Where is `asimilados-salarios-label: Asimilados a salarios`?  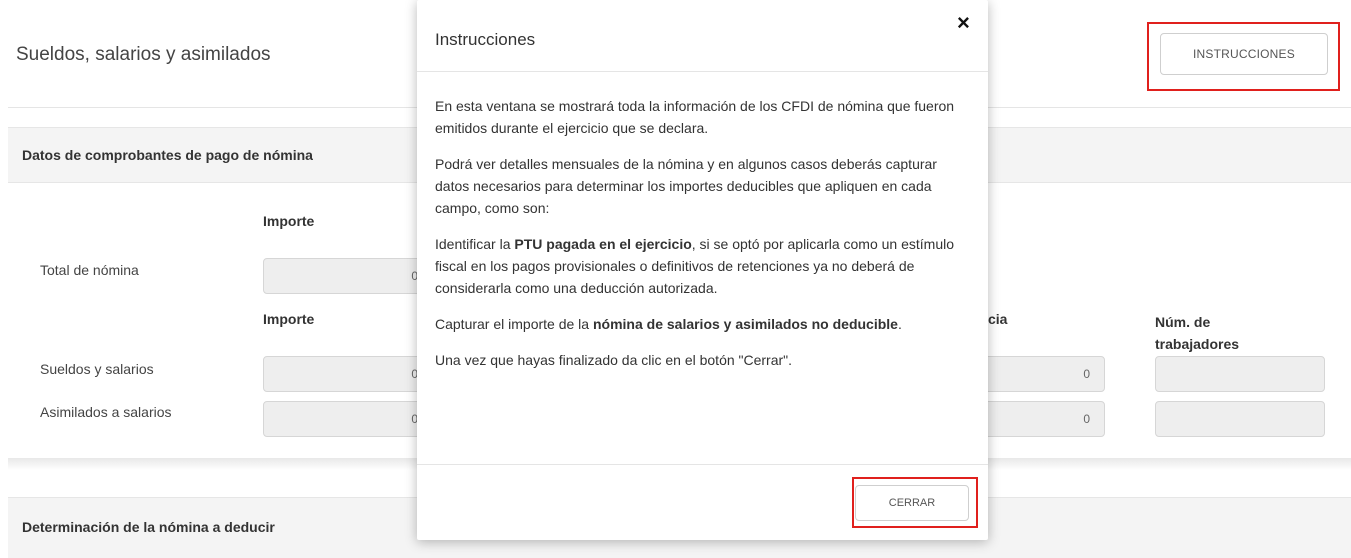
asimilados-salarios-label: Asimilados a salarios is located at coordinates (106, 412).